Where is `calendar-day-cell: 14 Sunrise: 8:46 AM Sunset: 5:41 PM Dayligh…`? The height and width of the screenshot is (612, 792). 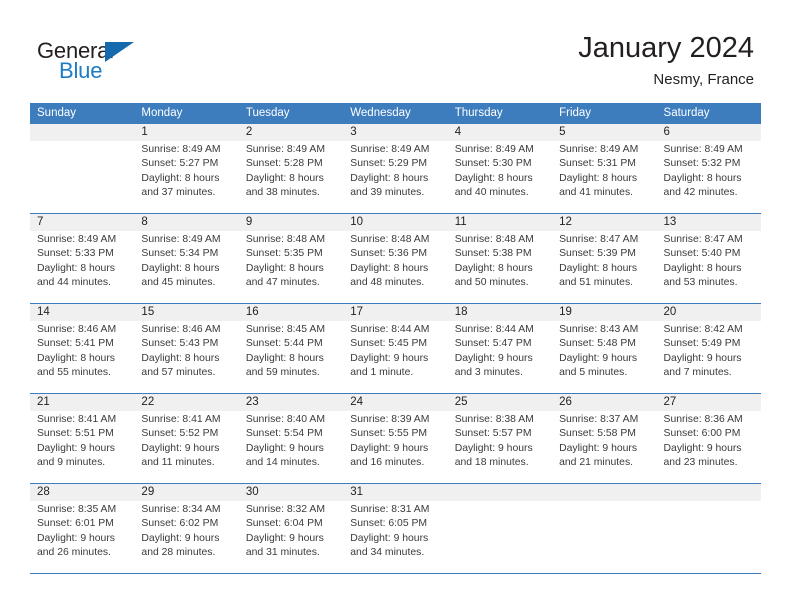 calendar-day-cell: 14 Sunrise: 8:46 AM Sunset: 5:41 PM Dayligh… is located at coordinates (82, 348).